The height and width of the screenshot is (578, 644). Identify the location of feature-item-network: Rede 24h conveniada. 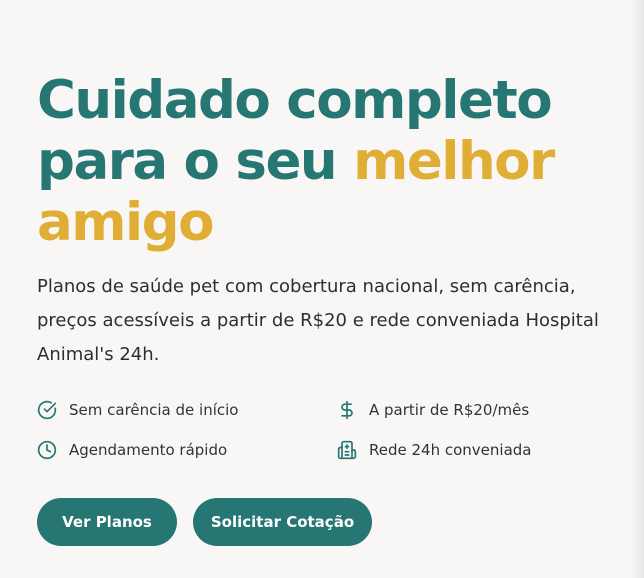
(467, 450).